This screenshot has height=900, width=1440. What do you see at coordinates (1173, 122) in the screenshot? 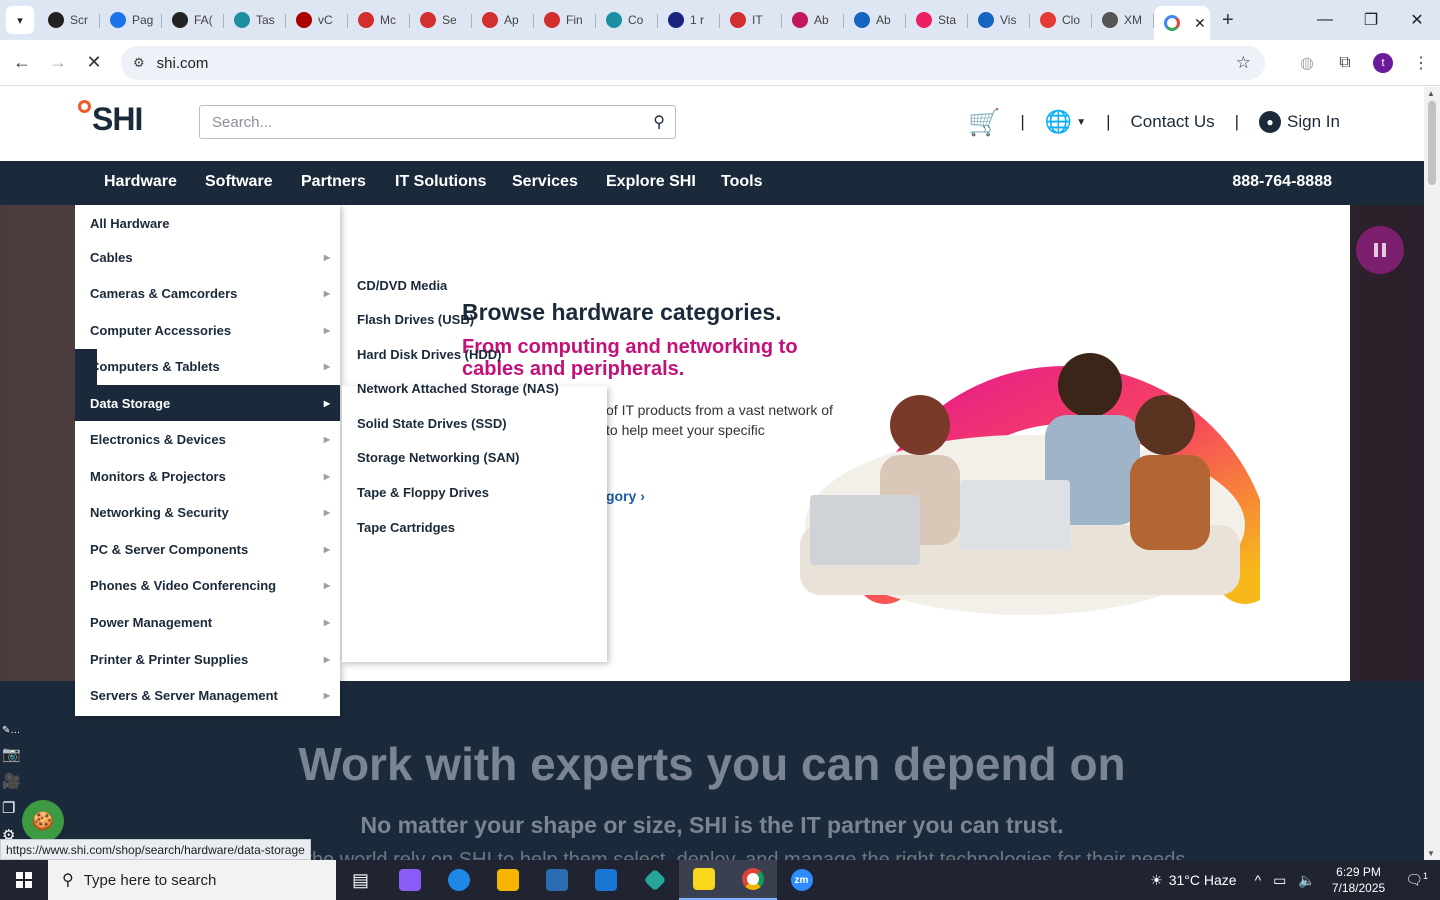
I see `contact-us-link: Contact Us` at bounding box center [1173, 122].